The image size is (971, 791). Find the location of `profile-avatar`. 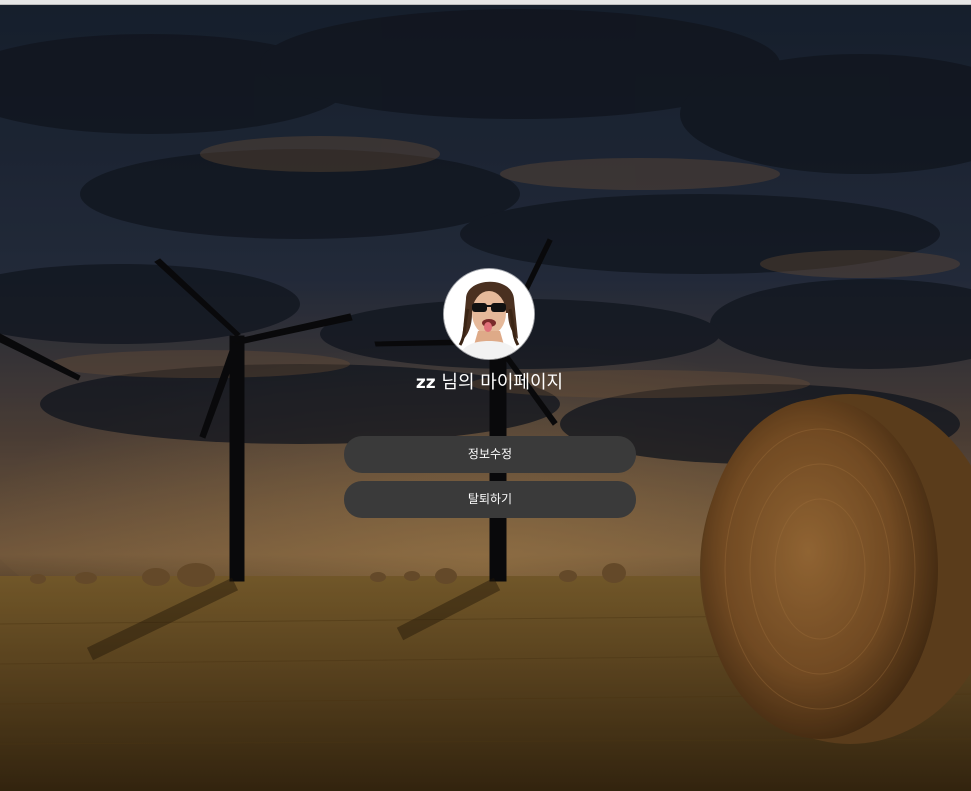

profile-avatar is located at coordinates (489, 314).